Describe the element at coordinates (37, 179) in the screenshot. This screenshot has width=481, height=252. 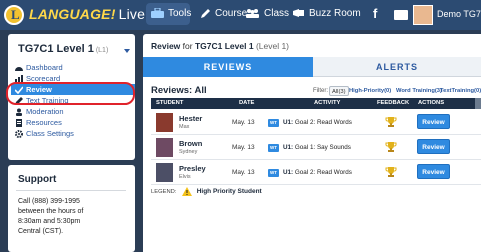
I see `support-title: Support` at that location.